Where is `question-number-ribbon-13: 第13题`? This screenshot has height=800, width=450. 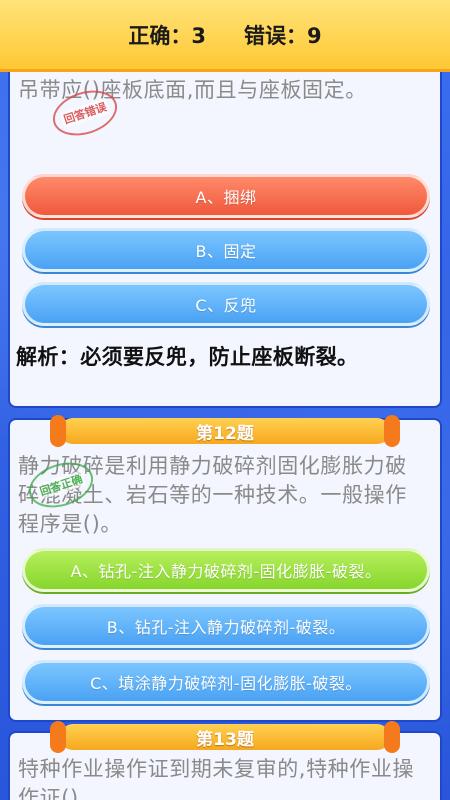 question-number-ribbon-13: 第13题 is located at coordinates (225, 737).